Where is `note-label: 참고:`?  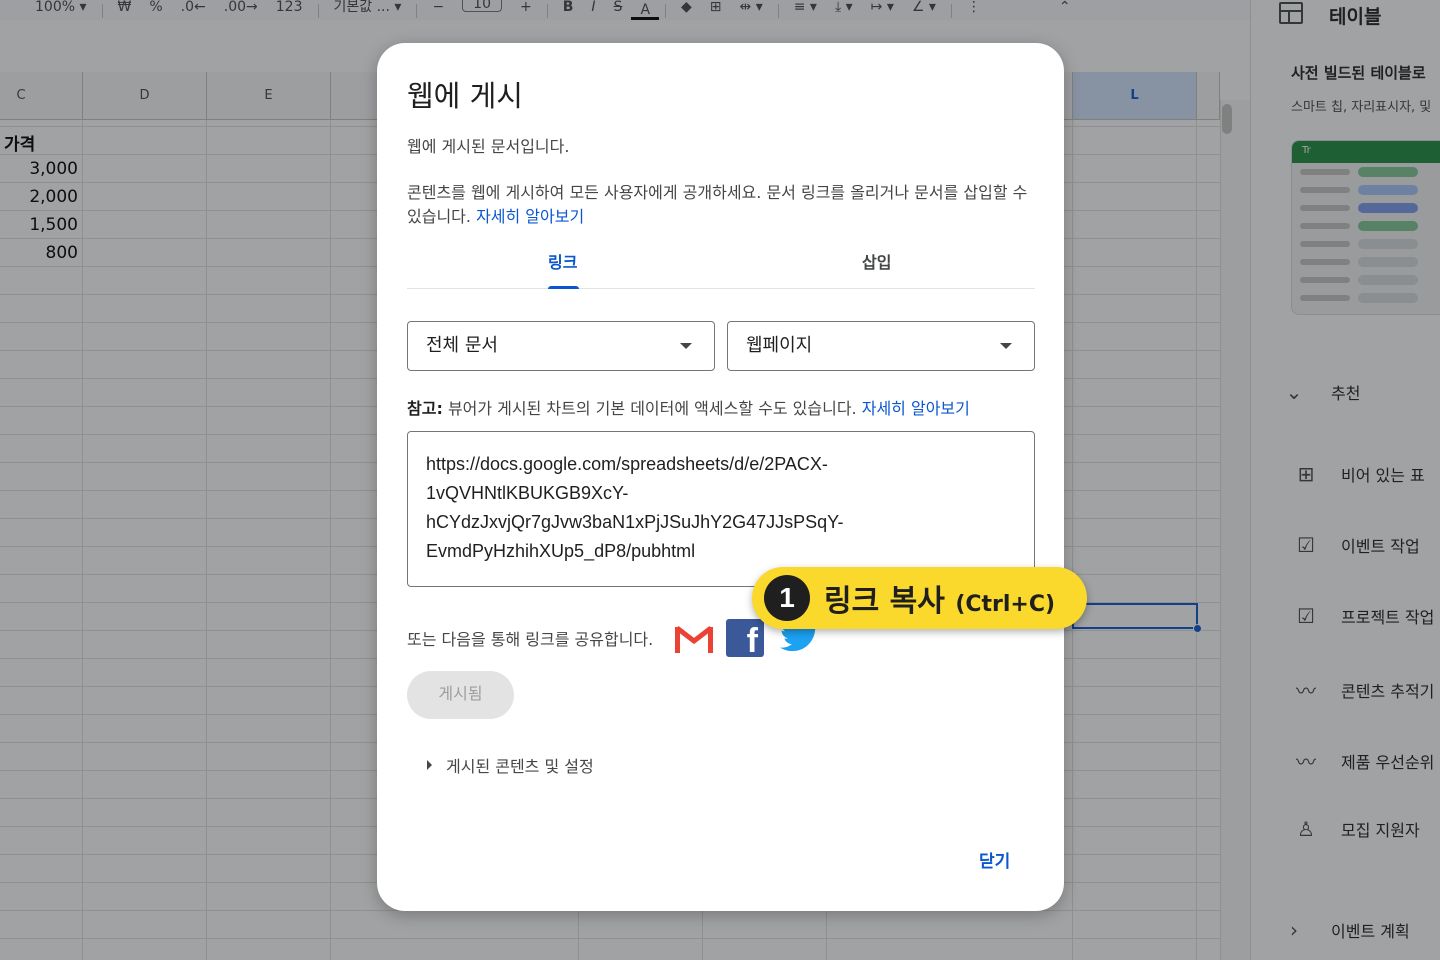
note-label: 참고: is located at coordinates (425, 408).